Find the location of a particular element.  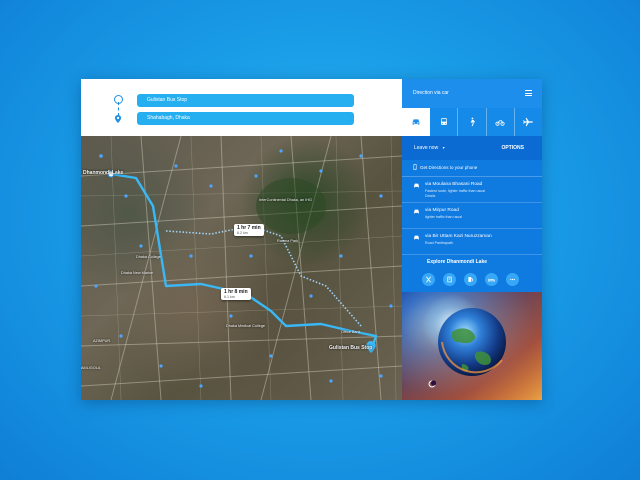

origin-input: Gulistan Bus Stop is located at coordinates (245, 100).